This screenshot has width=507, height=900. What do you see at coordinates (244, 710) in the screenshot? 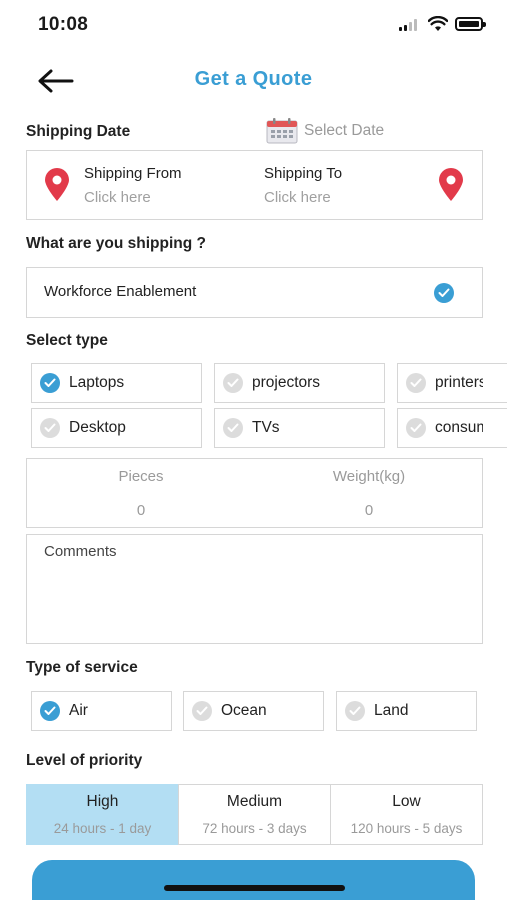
I see `service-option-label: Ocean` at bounding box center [244, 710].